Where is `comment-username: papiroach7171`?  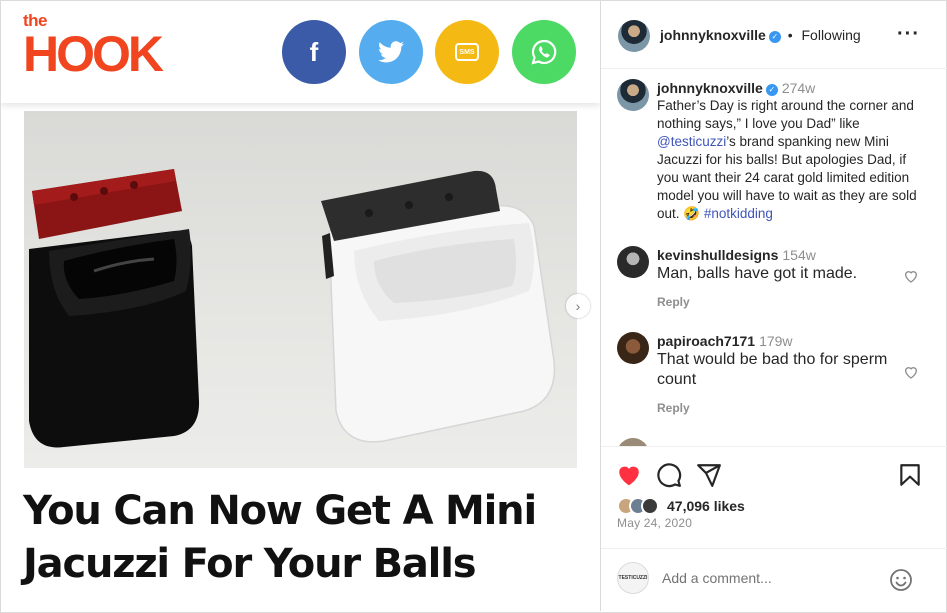
comment-username: papiroach7171 is located at coordinates (706, 341).